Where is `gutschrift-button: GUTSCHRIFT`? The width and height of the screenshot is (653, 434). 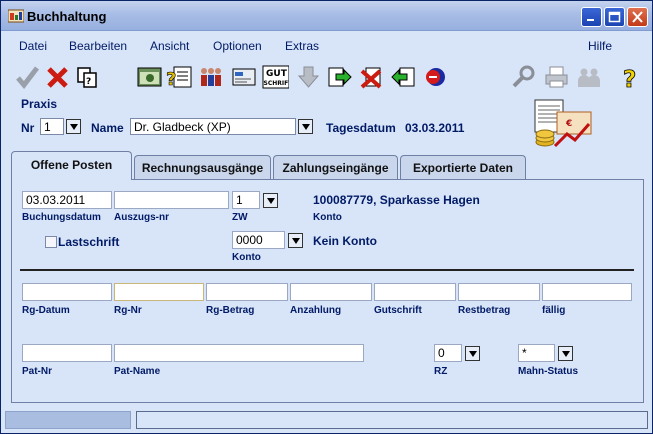 gutschrift-button: GUTSCHRIFT is located at coordinates (277, 77).